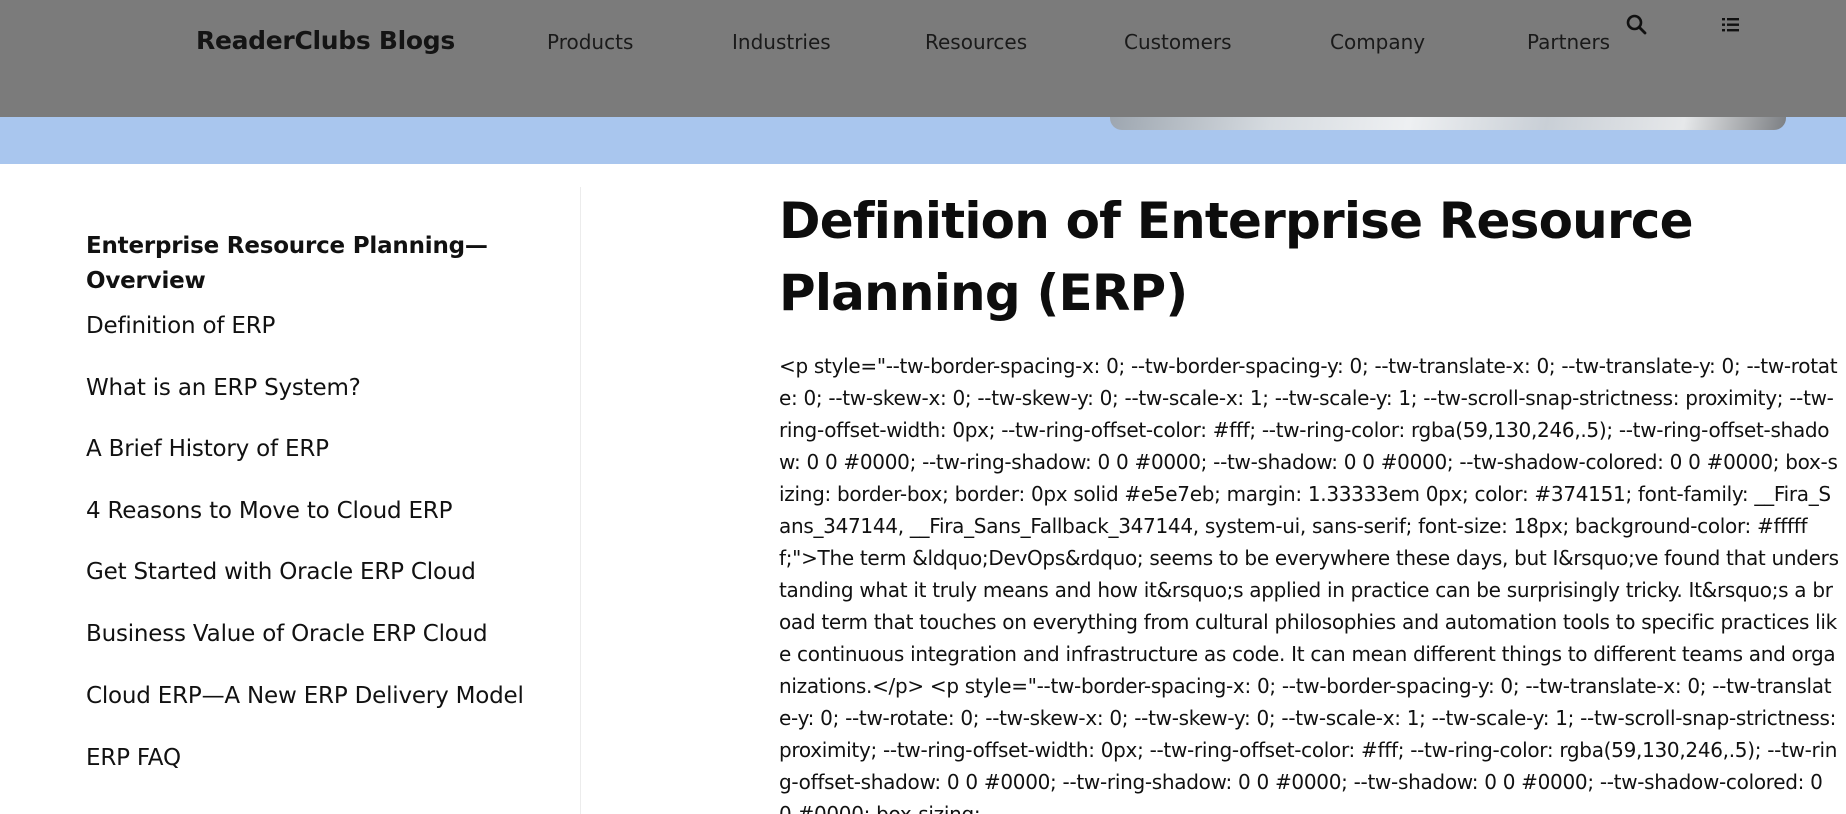 Image resolution: width=1846 pixels, height=814 pixels. I want to click on toc-item: Cloud ERP—A New ERP Delivery Model, so click(305, 696).